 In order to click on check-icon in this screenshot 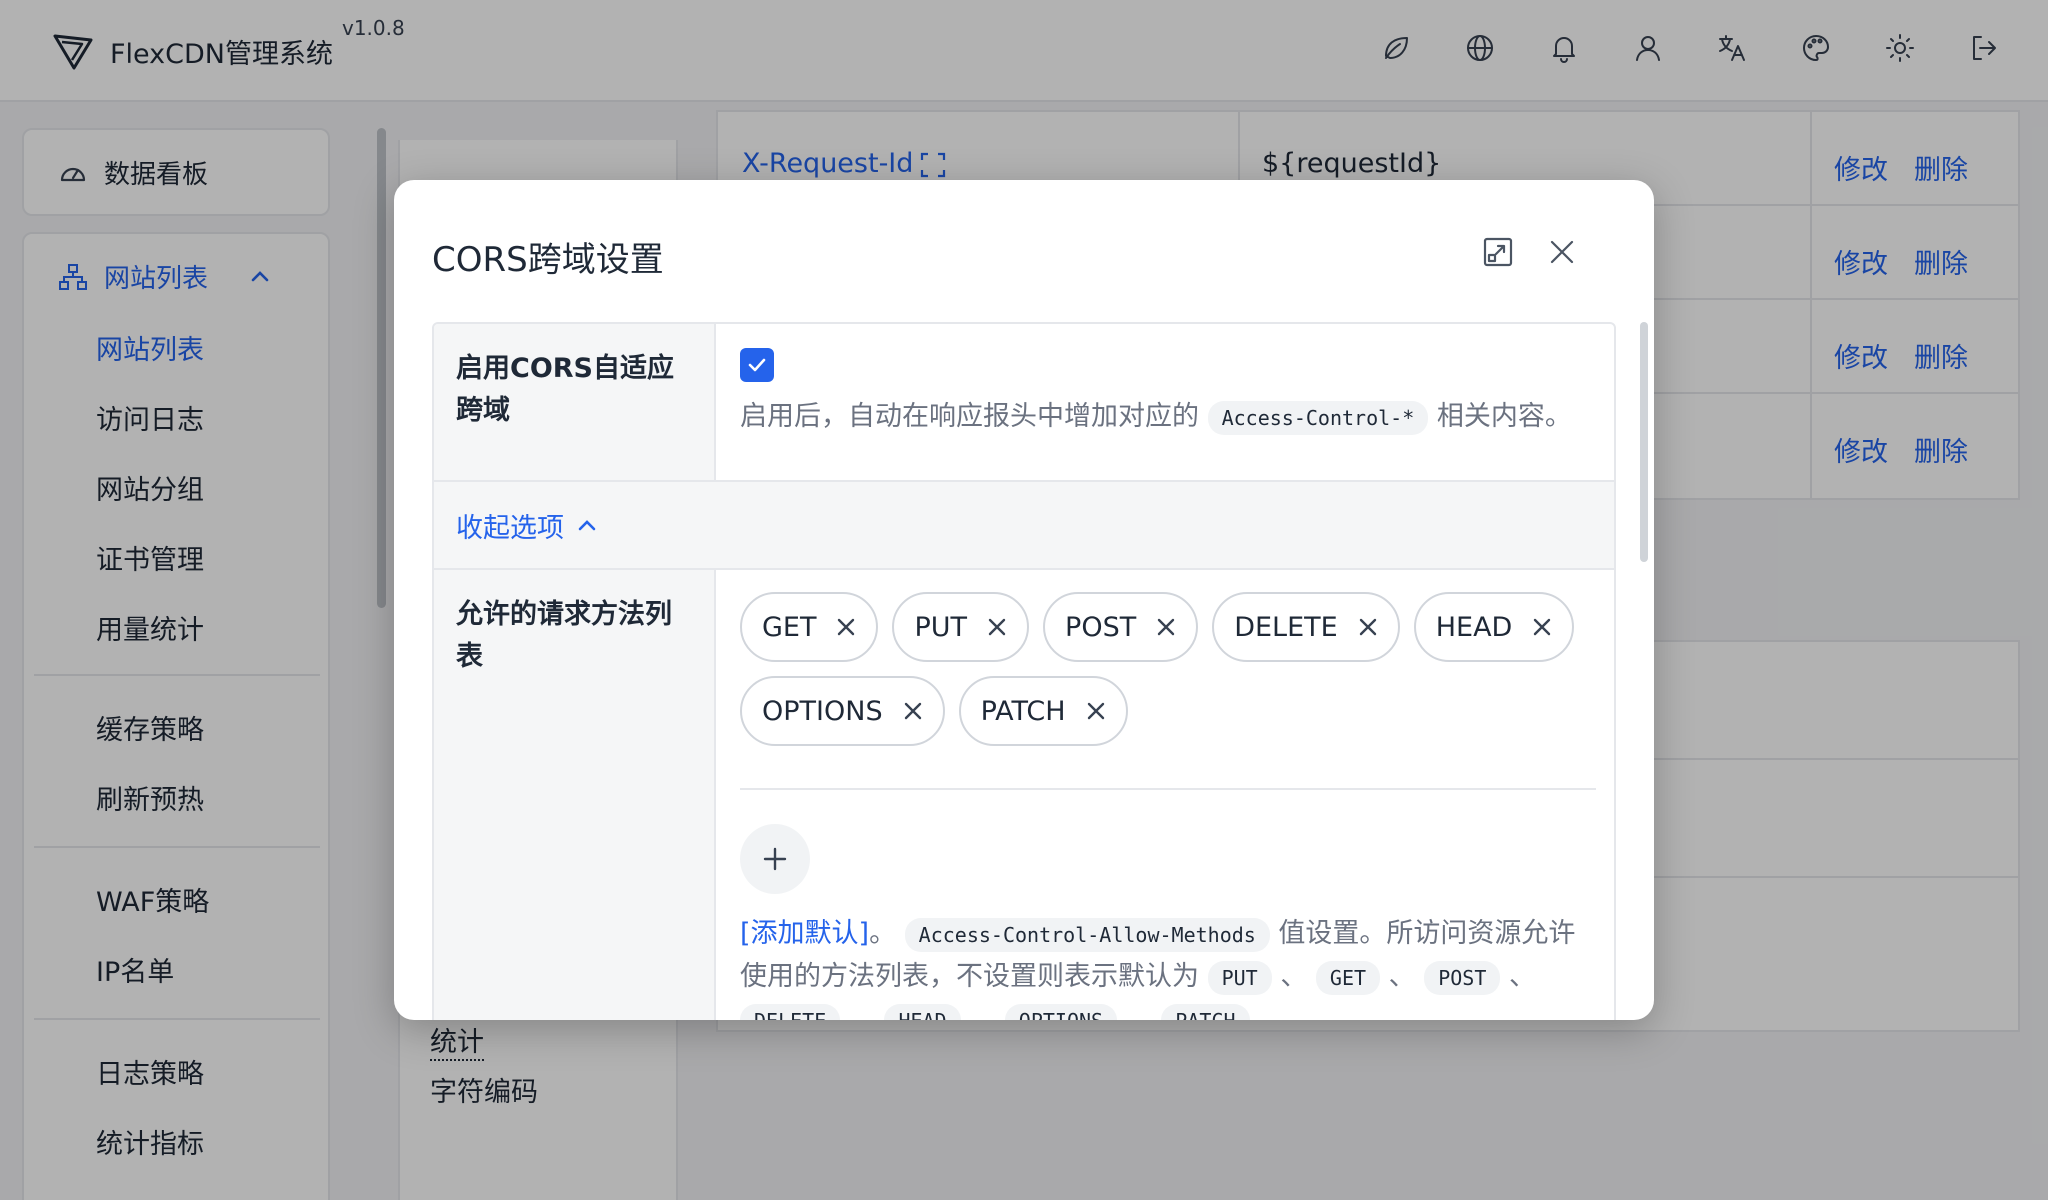, I will do `click(757, 365)`.